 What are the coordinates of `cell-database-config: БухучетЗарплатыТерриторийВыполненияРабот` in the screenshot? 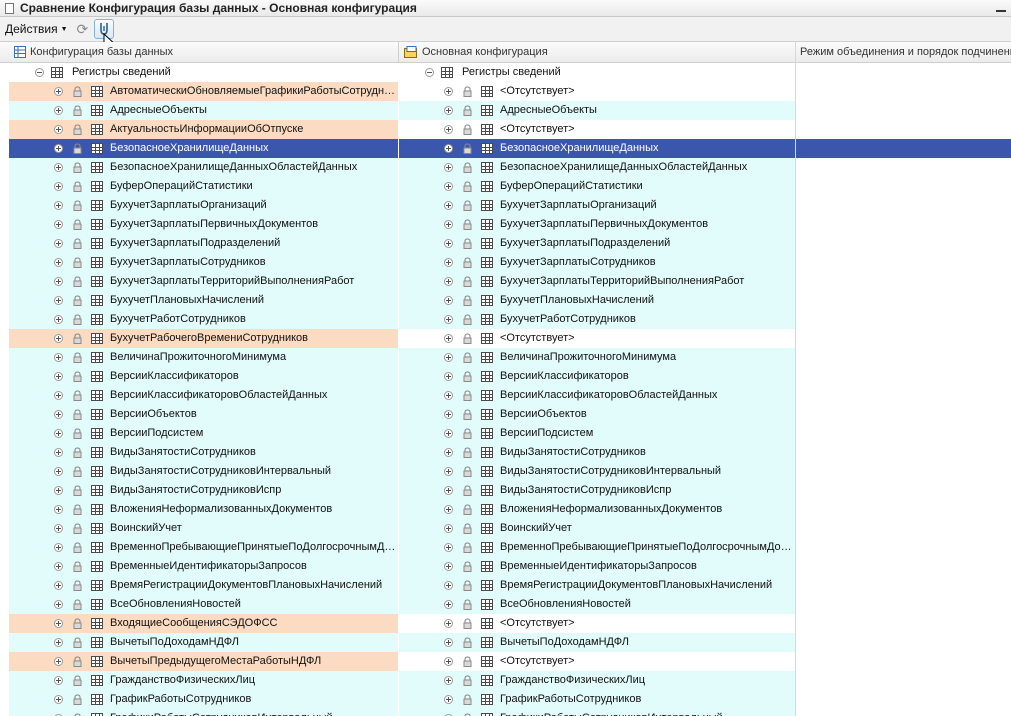 It's located at (203, 281).